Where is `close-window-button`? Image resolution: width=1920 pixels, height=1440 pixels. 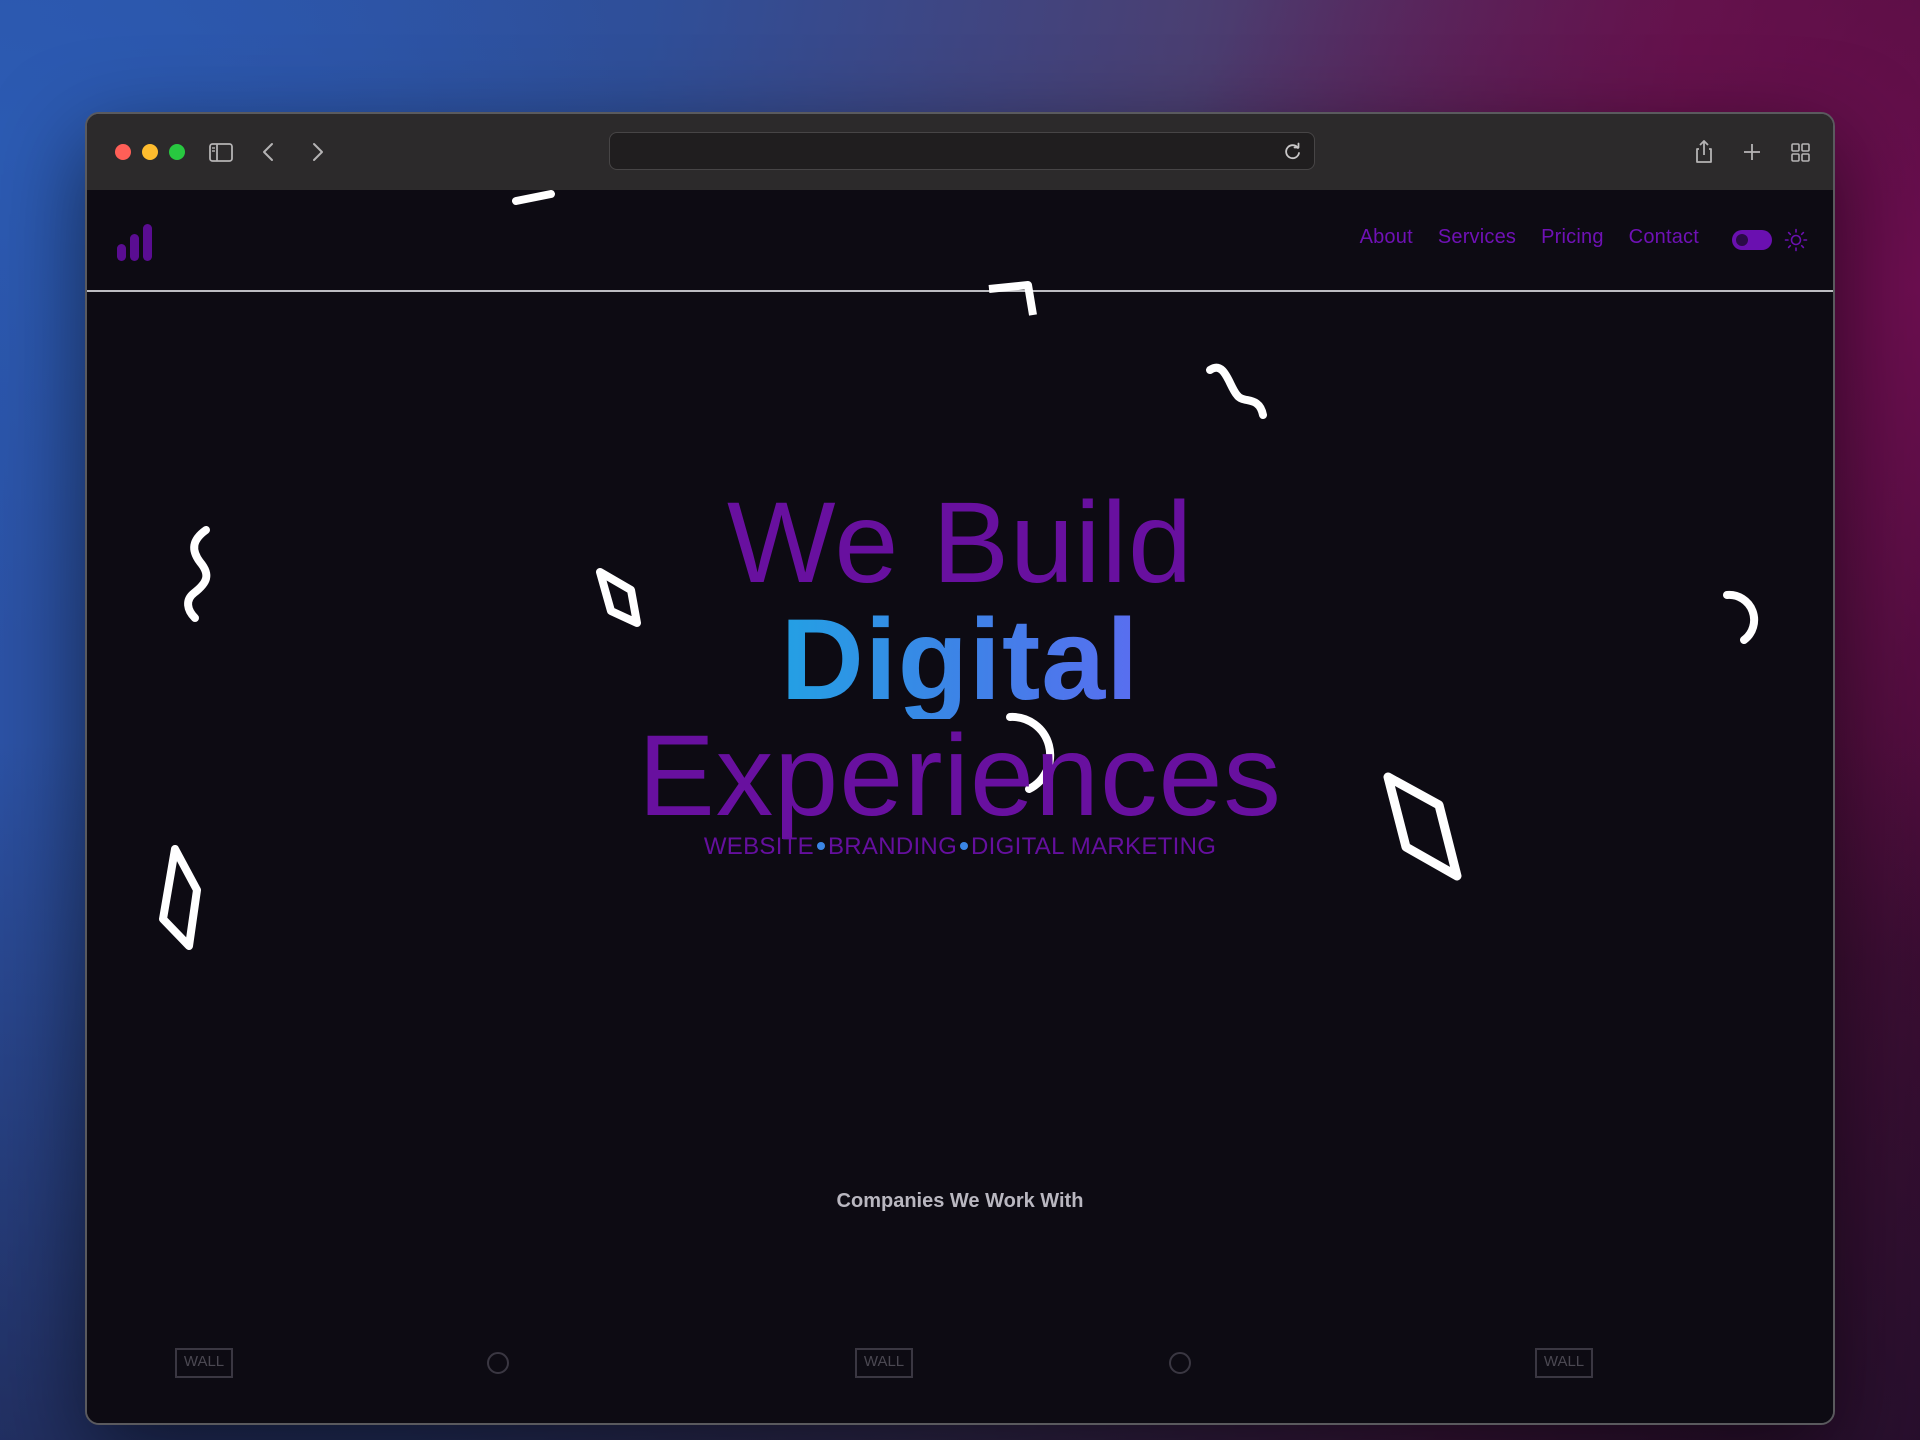
close-window-button is located at coordinates (123, 152).